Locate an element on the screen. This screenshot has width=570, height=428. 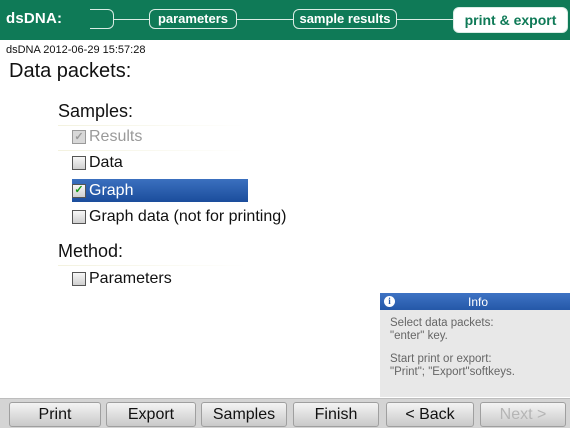
samples-button: Samples is located at coordinates (244, 414).